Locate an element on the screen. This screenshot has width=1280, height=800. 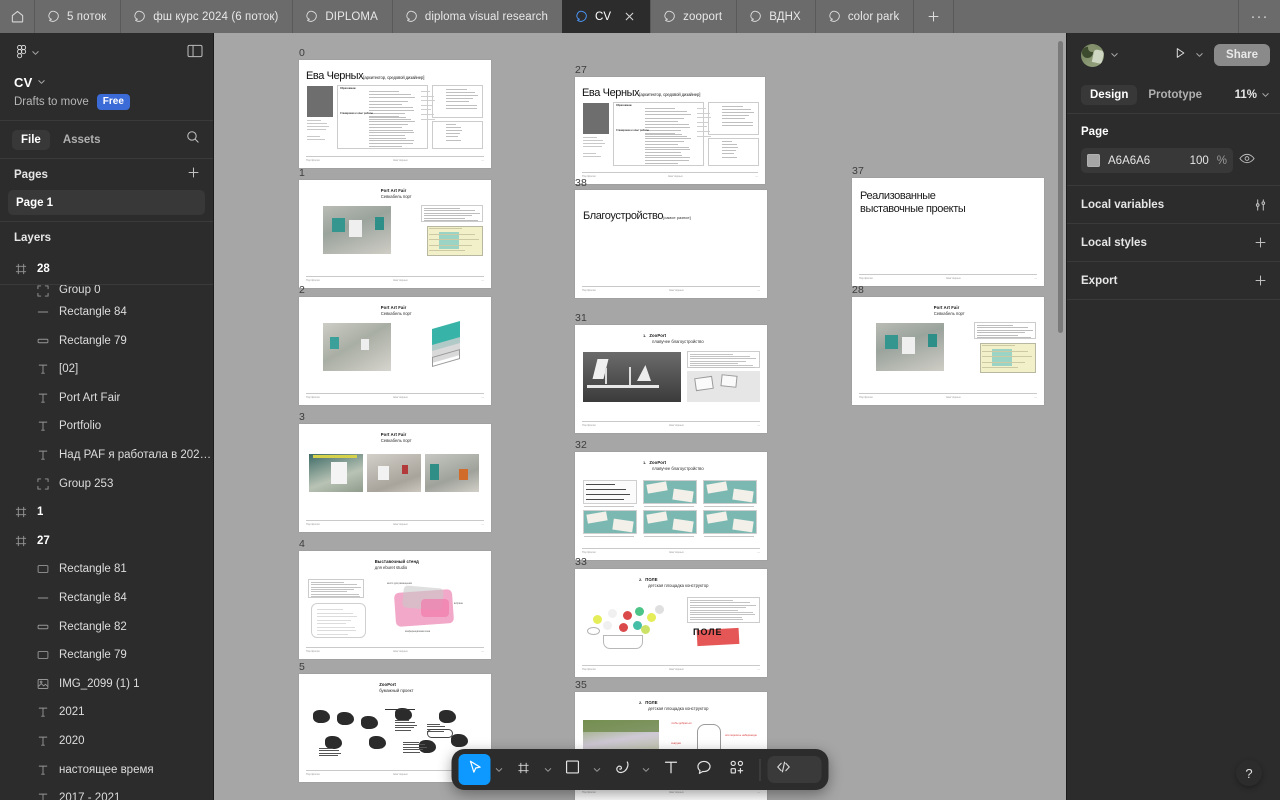
frame-label: 33 is located at coordinates (581, 562).